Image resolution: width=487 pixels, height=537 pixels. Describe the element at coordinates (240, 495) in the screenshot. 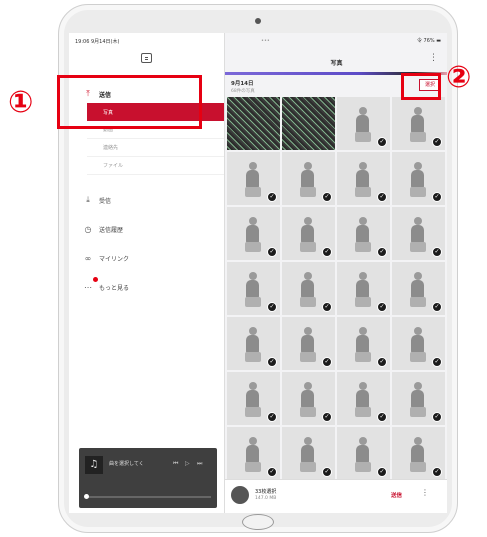

I see `selection-thumbnail` at that location.